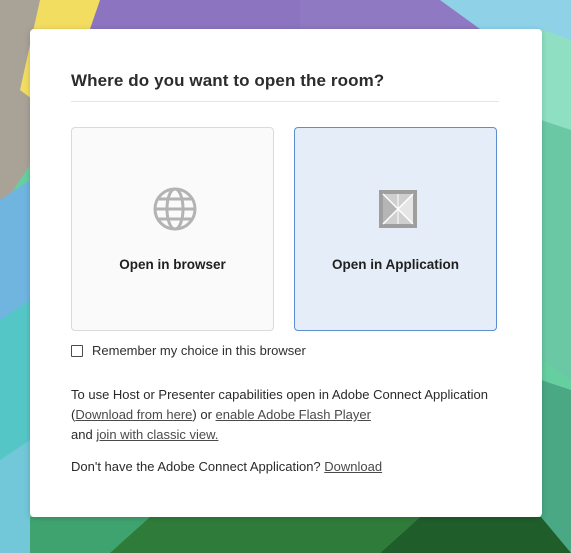 This screenshot has width=571, height=553. I want to click on globe-icon, so click(175, 209).